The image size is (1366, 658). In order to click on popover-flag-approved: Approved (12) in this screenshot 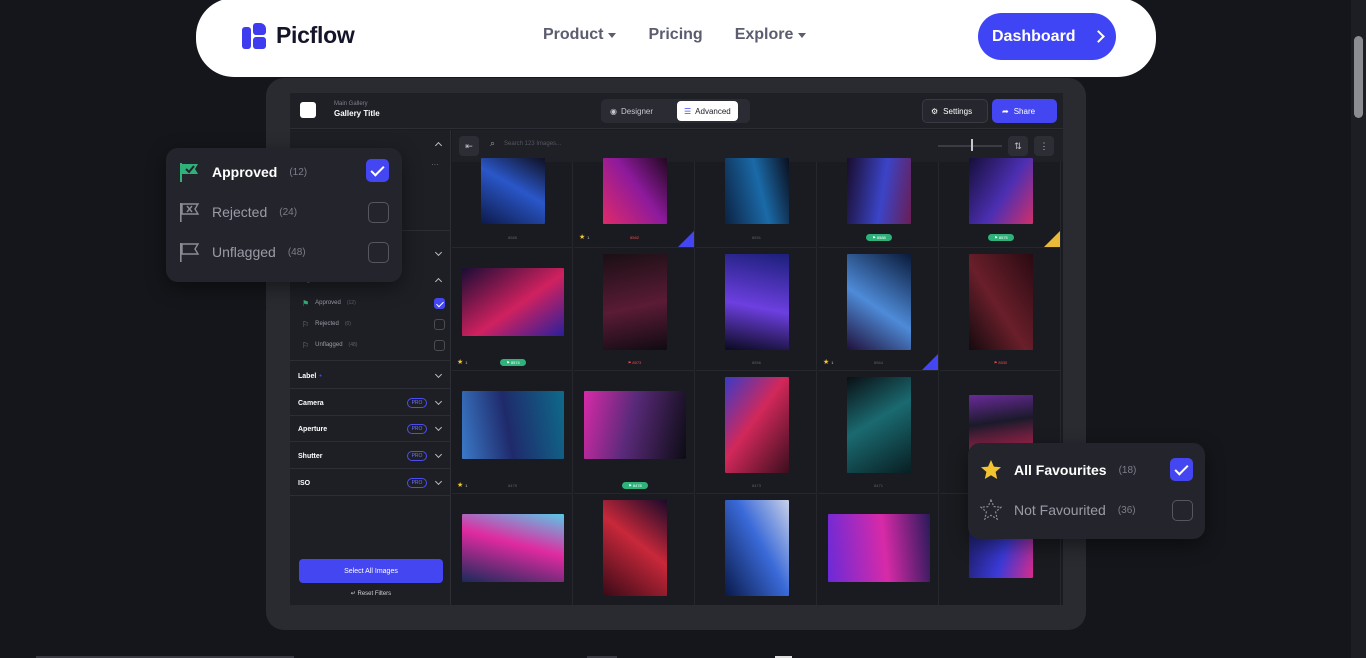, I will do `click(242, 172)`.